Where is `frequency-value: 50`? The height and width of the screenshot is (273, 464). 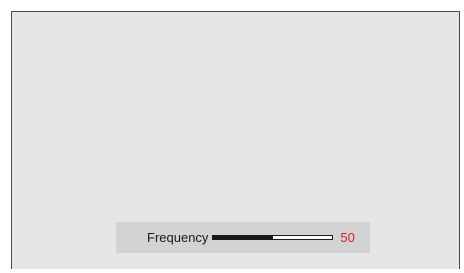
frequency-value: 50 is located at coordinates (347, 237).